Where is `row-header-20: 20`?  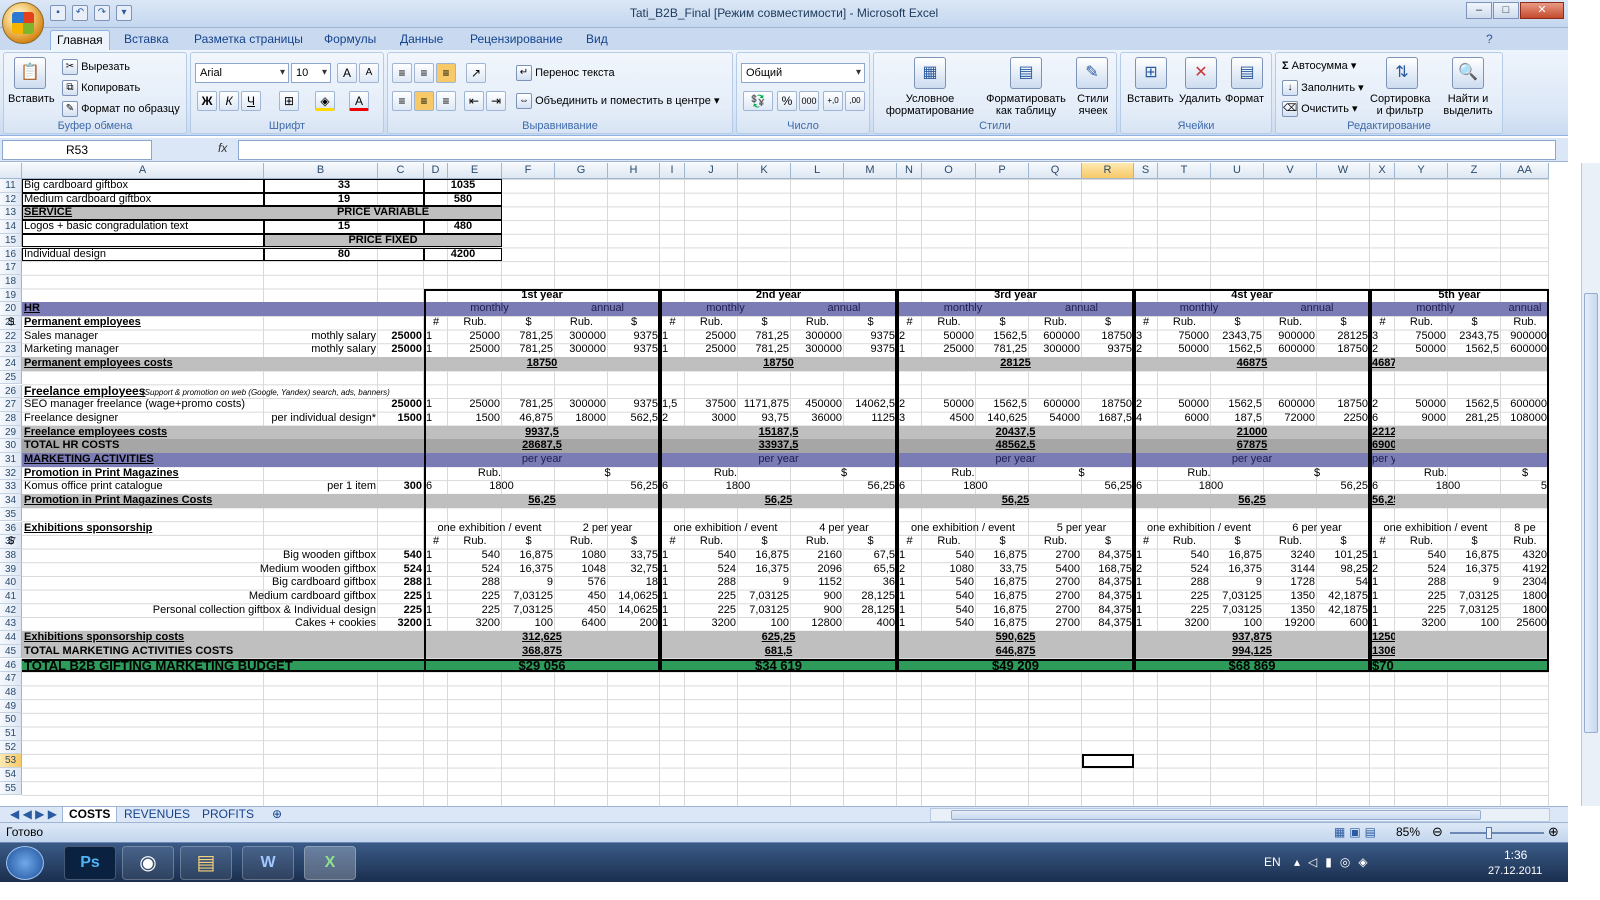
row-header-20: 20 is located at coordinates (11, 309).